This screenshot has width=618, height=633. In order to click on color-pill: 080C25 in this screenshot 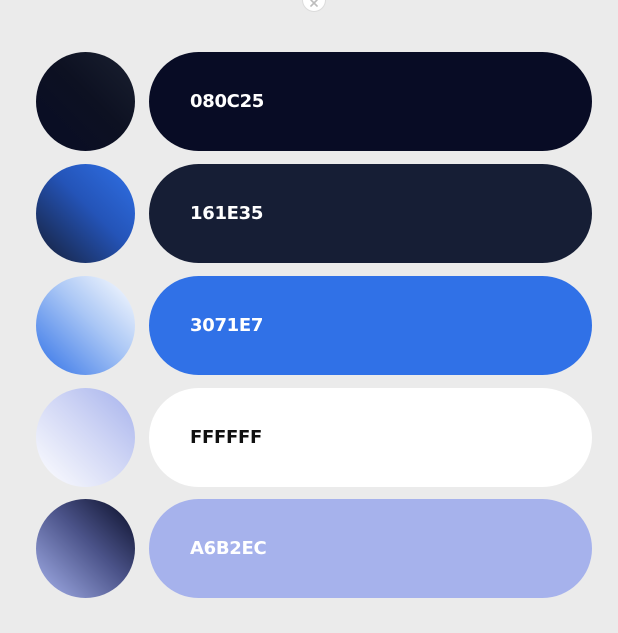, I will do `click(370, 101)`.